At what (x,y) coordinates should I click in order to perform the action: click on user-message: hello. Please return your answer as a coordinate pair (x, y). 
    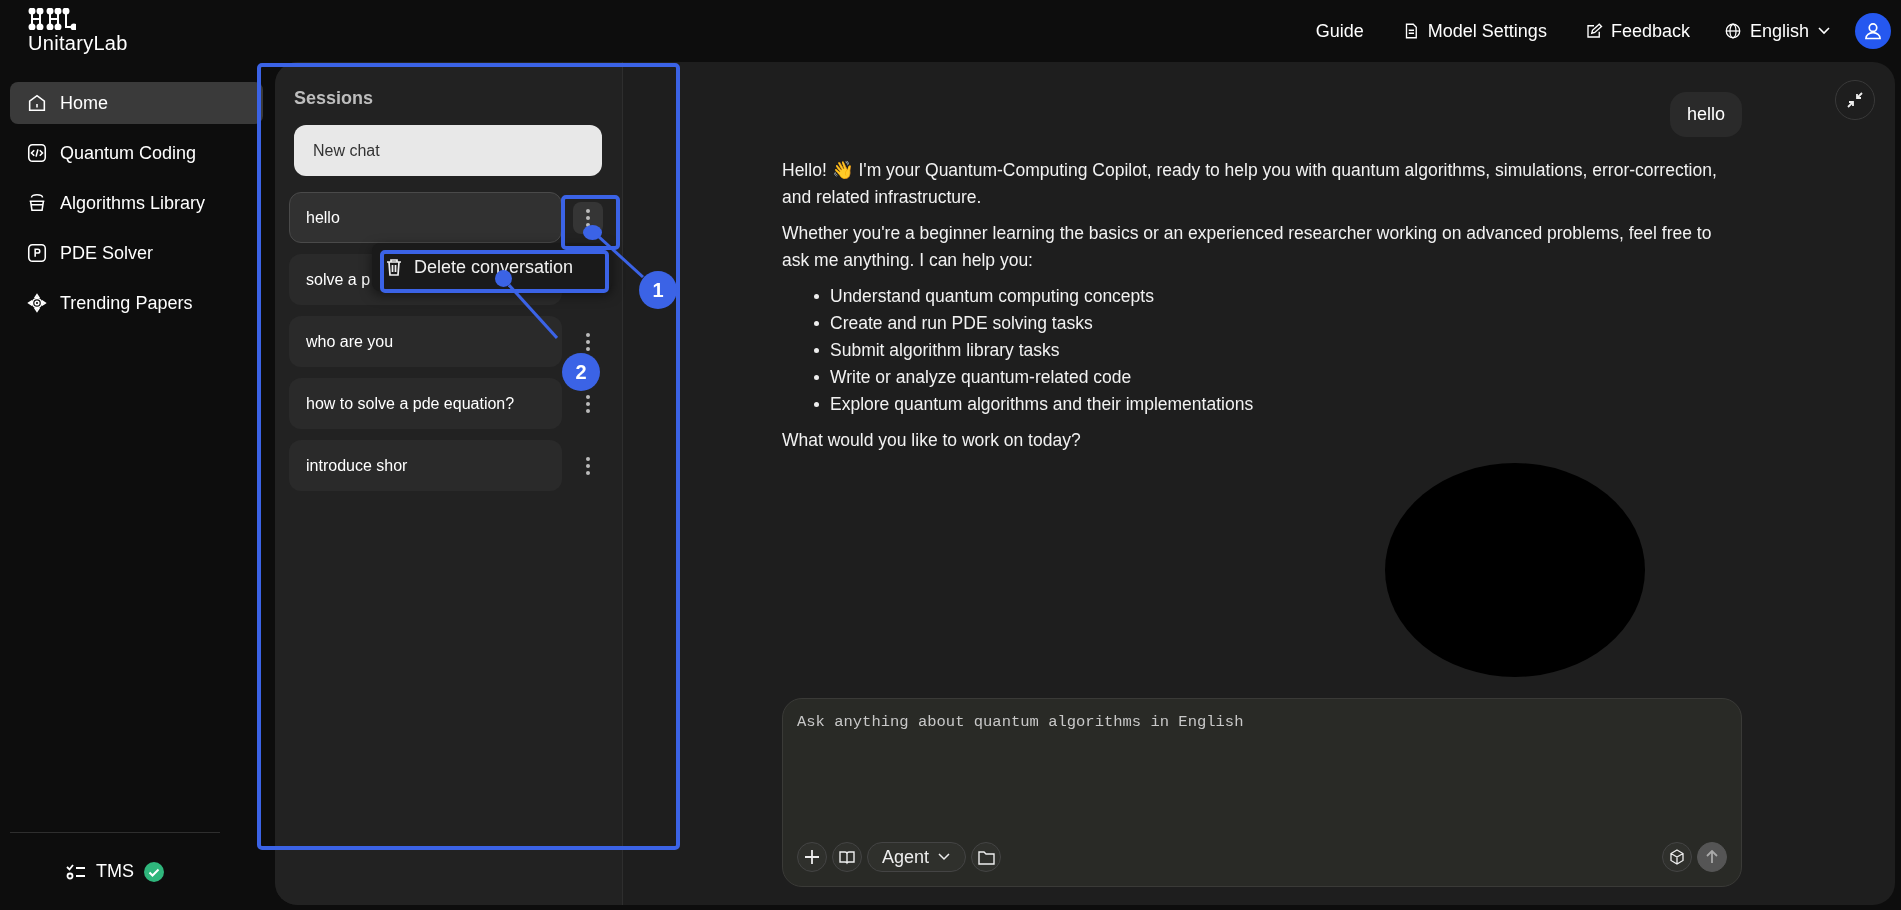
    Looking at the image, I should click on (1705, 114).